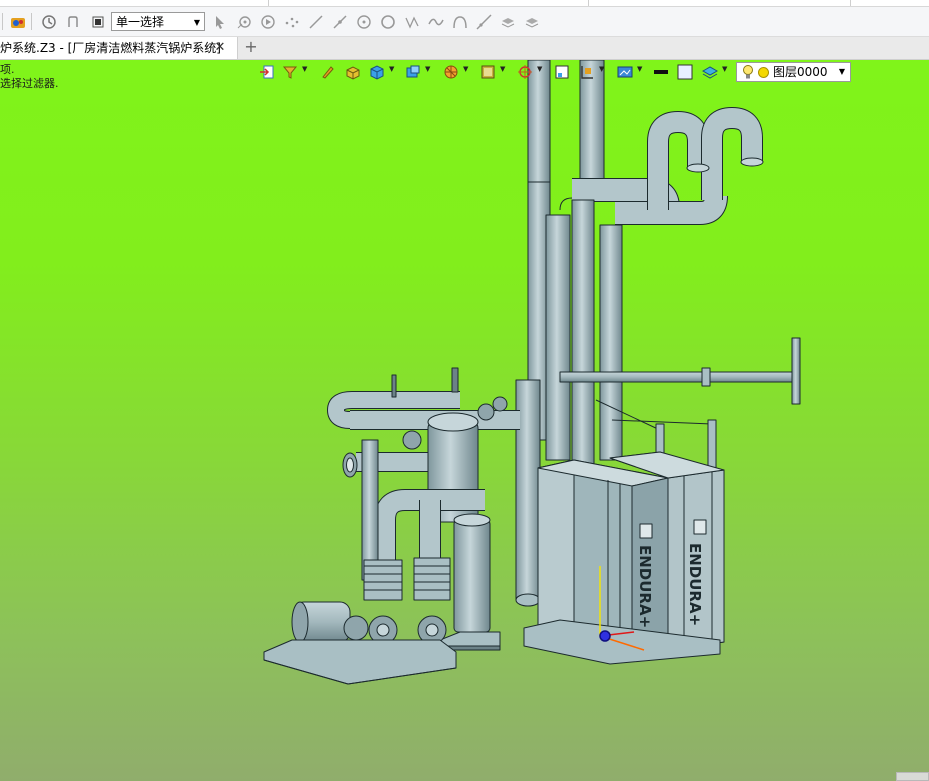  I want to click on stop-icon, so click(97, 21).